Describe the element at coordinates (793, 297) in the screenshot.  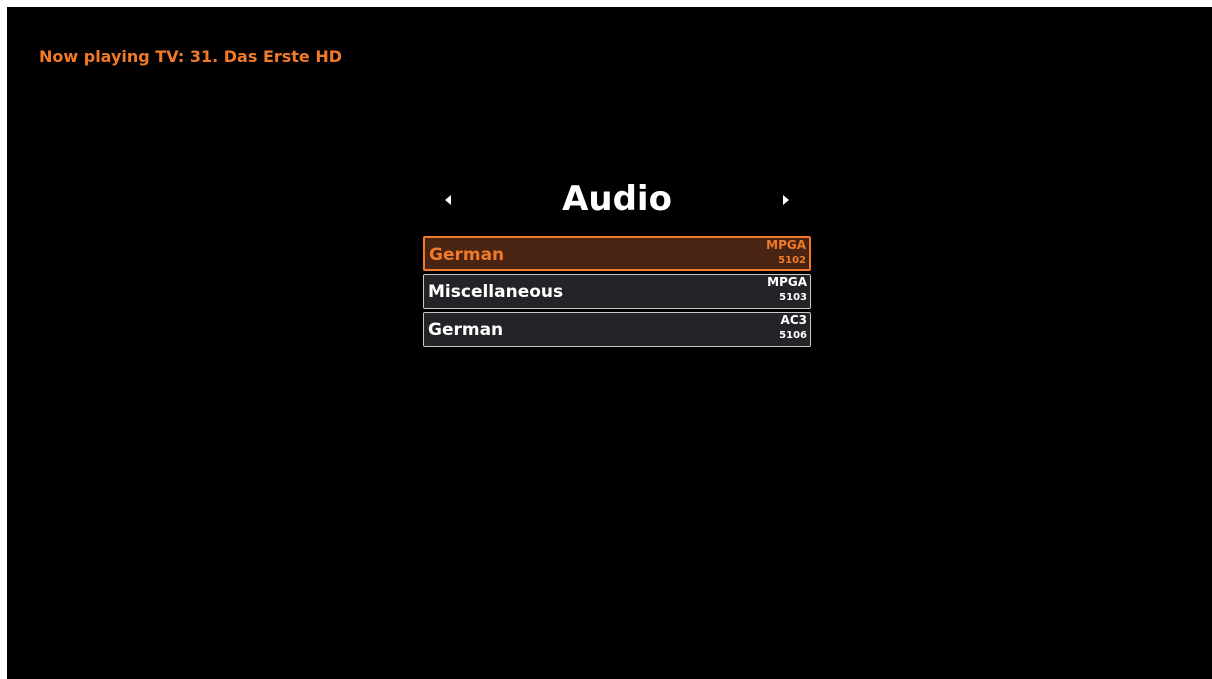
I see `track-pid: 5103` at that location.